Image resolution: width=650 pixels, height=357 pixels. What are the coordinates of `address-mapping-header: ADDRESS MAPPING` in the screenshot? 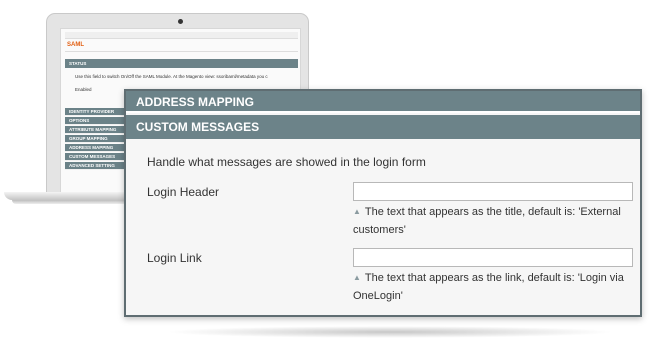 It's located at (383, 102).